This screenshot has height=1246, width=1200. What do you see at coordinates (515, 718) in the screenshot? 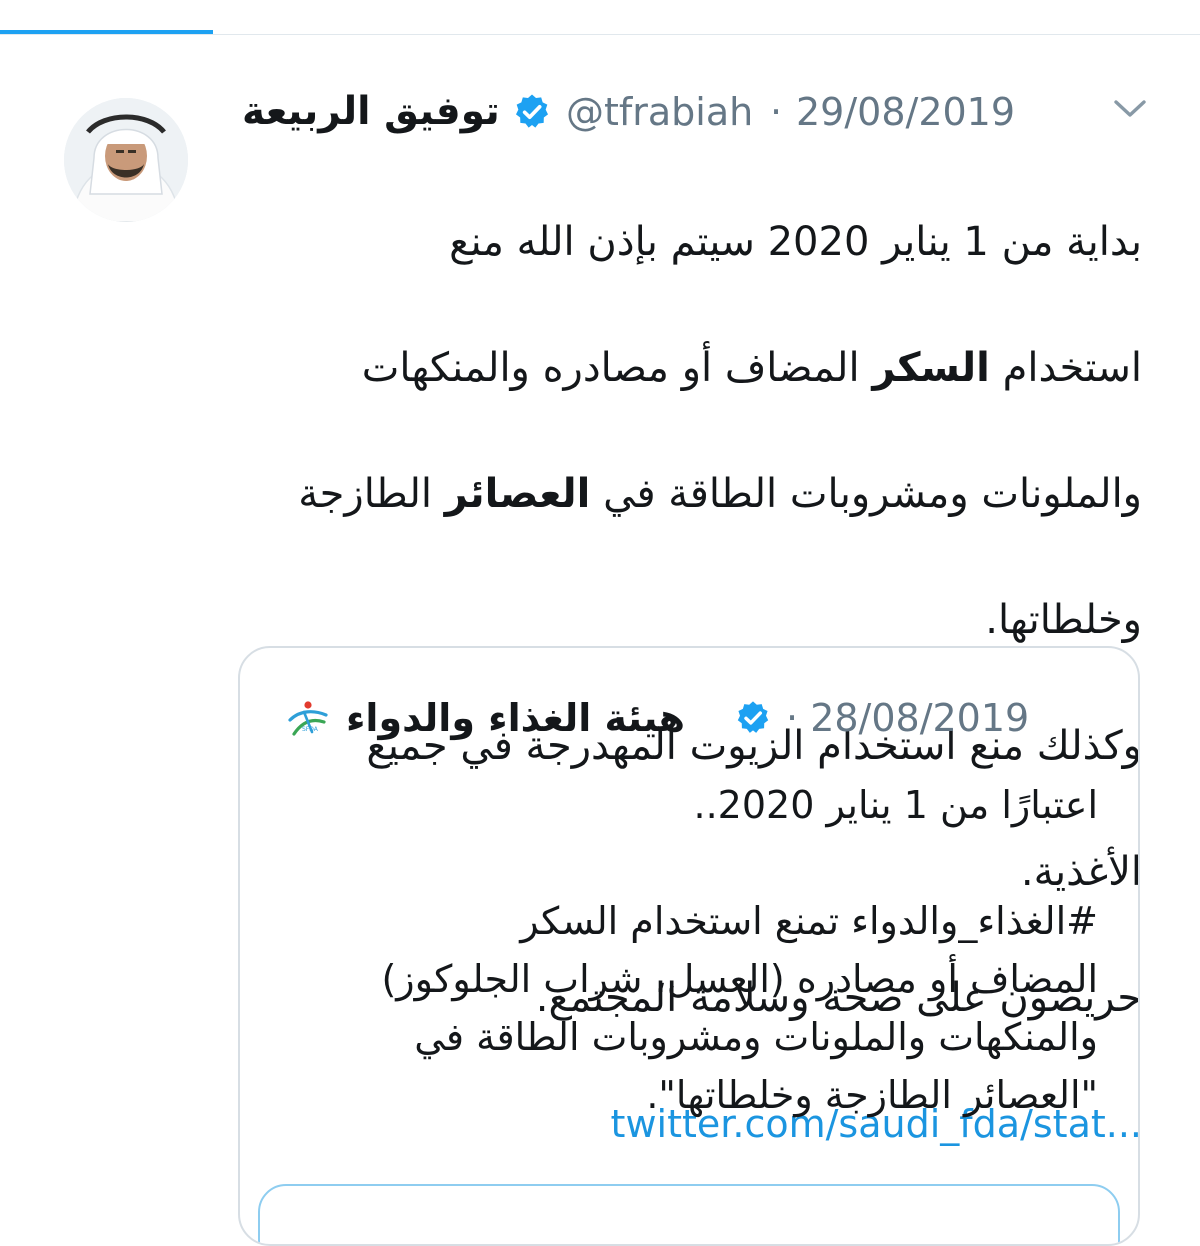
I see `quoted-author-name: هيئة الغذاء والدواء` at bounding box center [515, 718].